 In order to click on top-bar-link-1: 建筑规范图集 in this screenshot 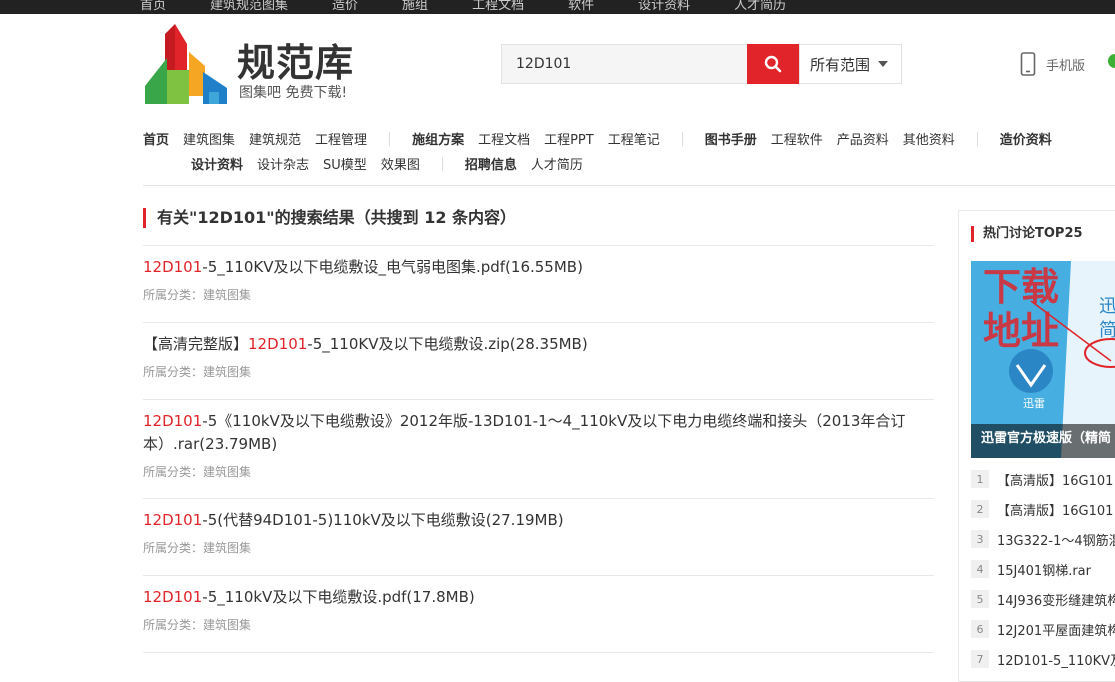, I will do `click(249, 6)`.